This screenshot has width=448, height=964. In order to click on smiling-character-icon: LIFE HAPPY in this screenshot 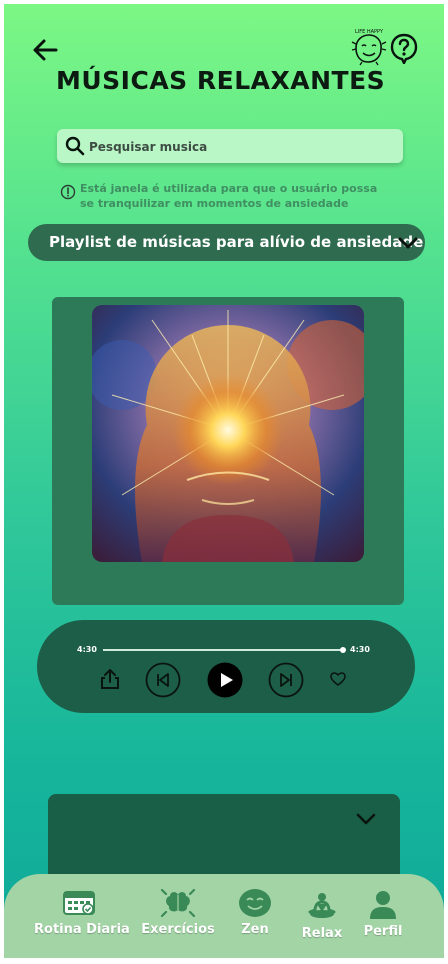, I will do `click(369, 47)`.